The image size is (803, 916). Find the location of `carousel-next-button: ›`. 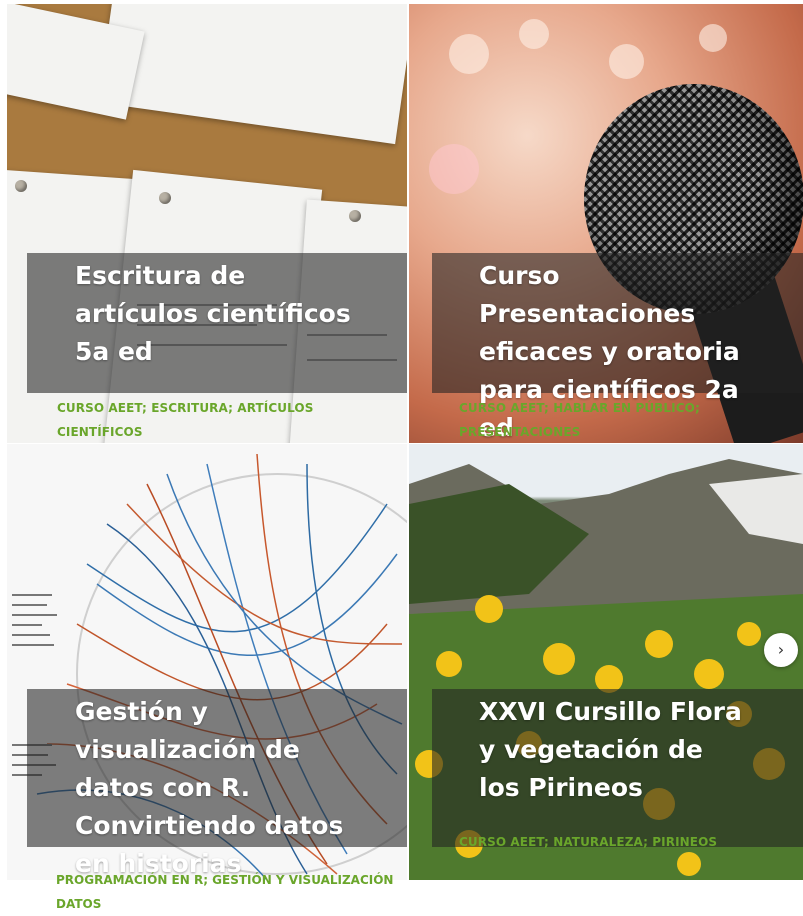

carousel-next-button: › is located at coordinates (781, 650).